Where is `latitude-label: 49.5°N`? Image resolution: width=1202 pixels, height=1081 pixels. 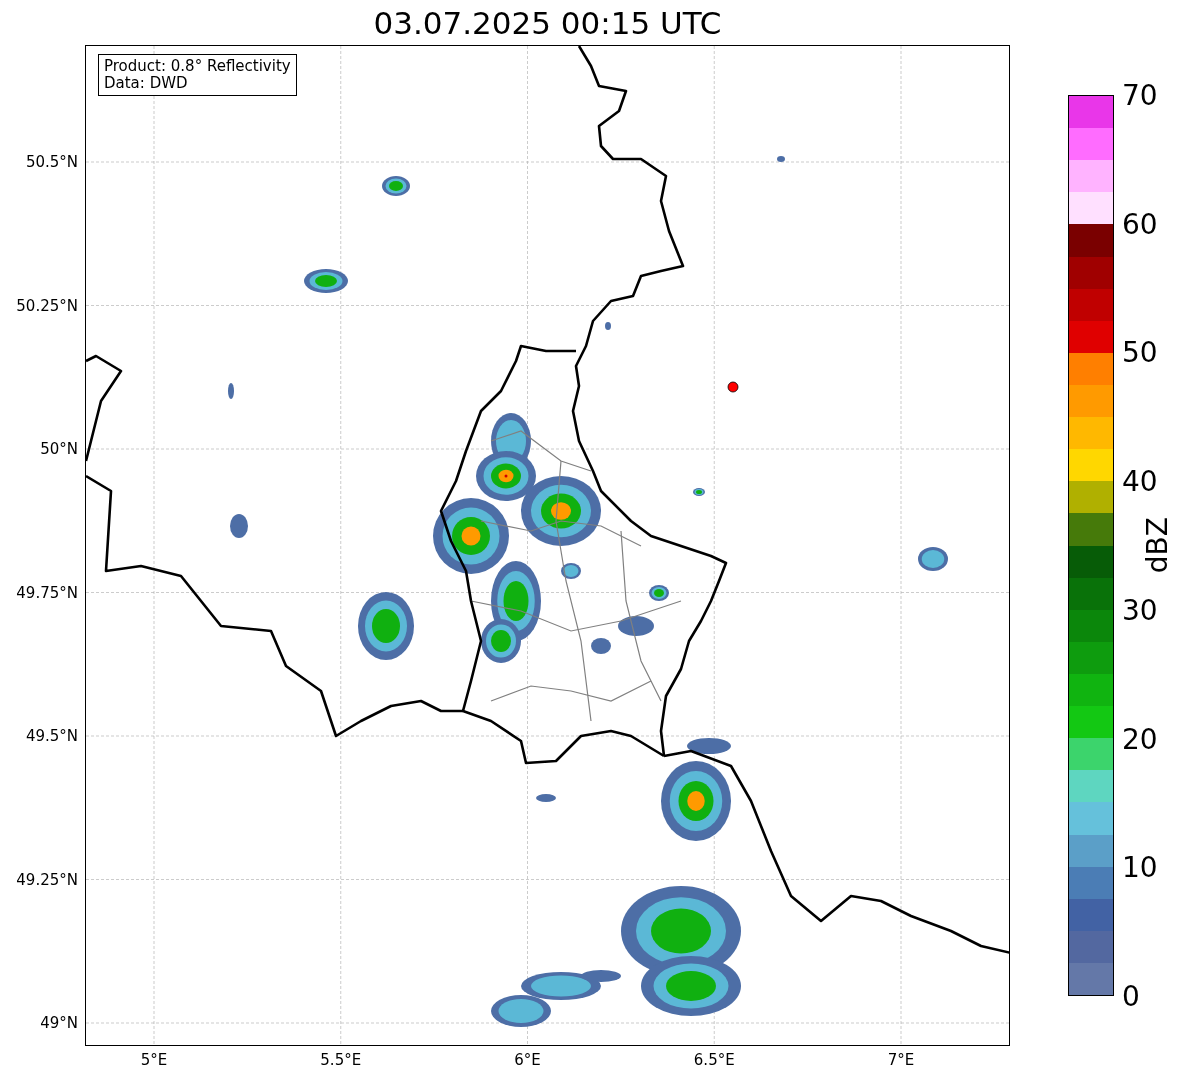 latitude-label: 49.5°N is located at coordinates (51, 736).